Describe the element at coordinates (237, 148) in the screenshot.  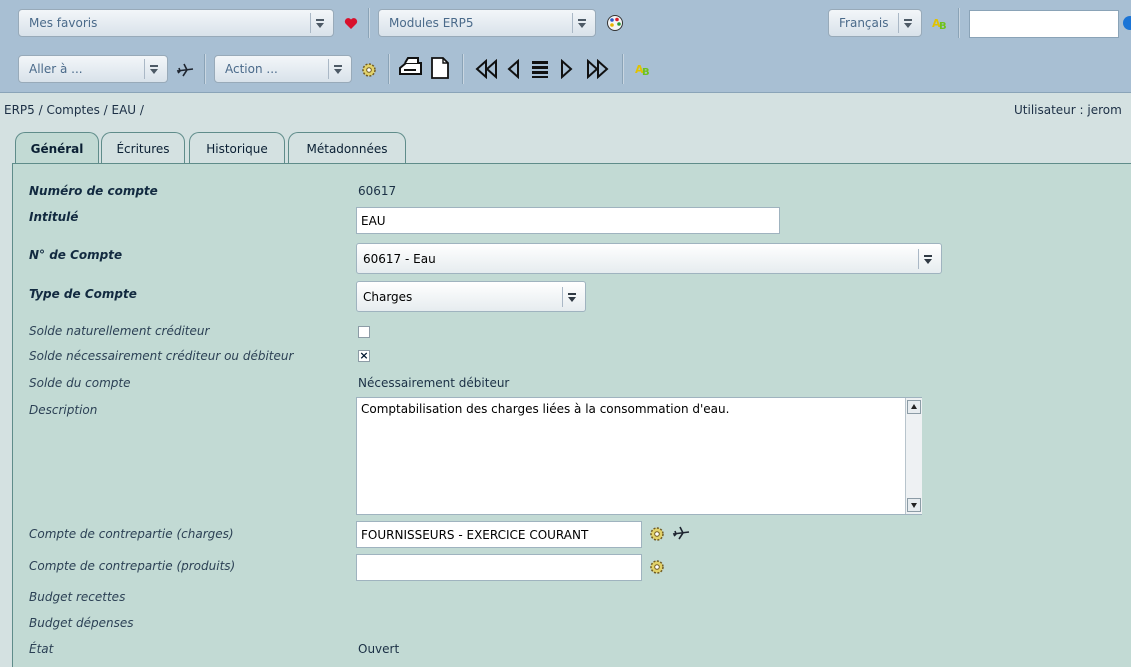
I see `tab-historique: Historique` at that location.